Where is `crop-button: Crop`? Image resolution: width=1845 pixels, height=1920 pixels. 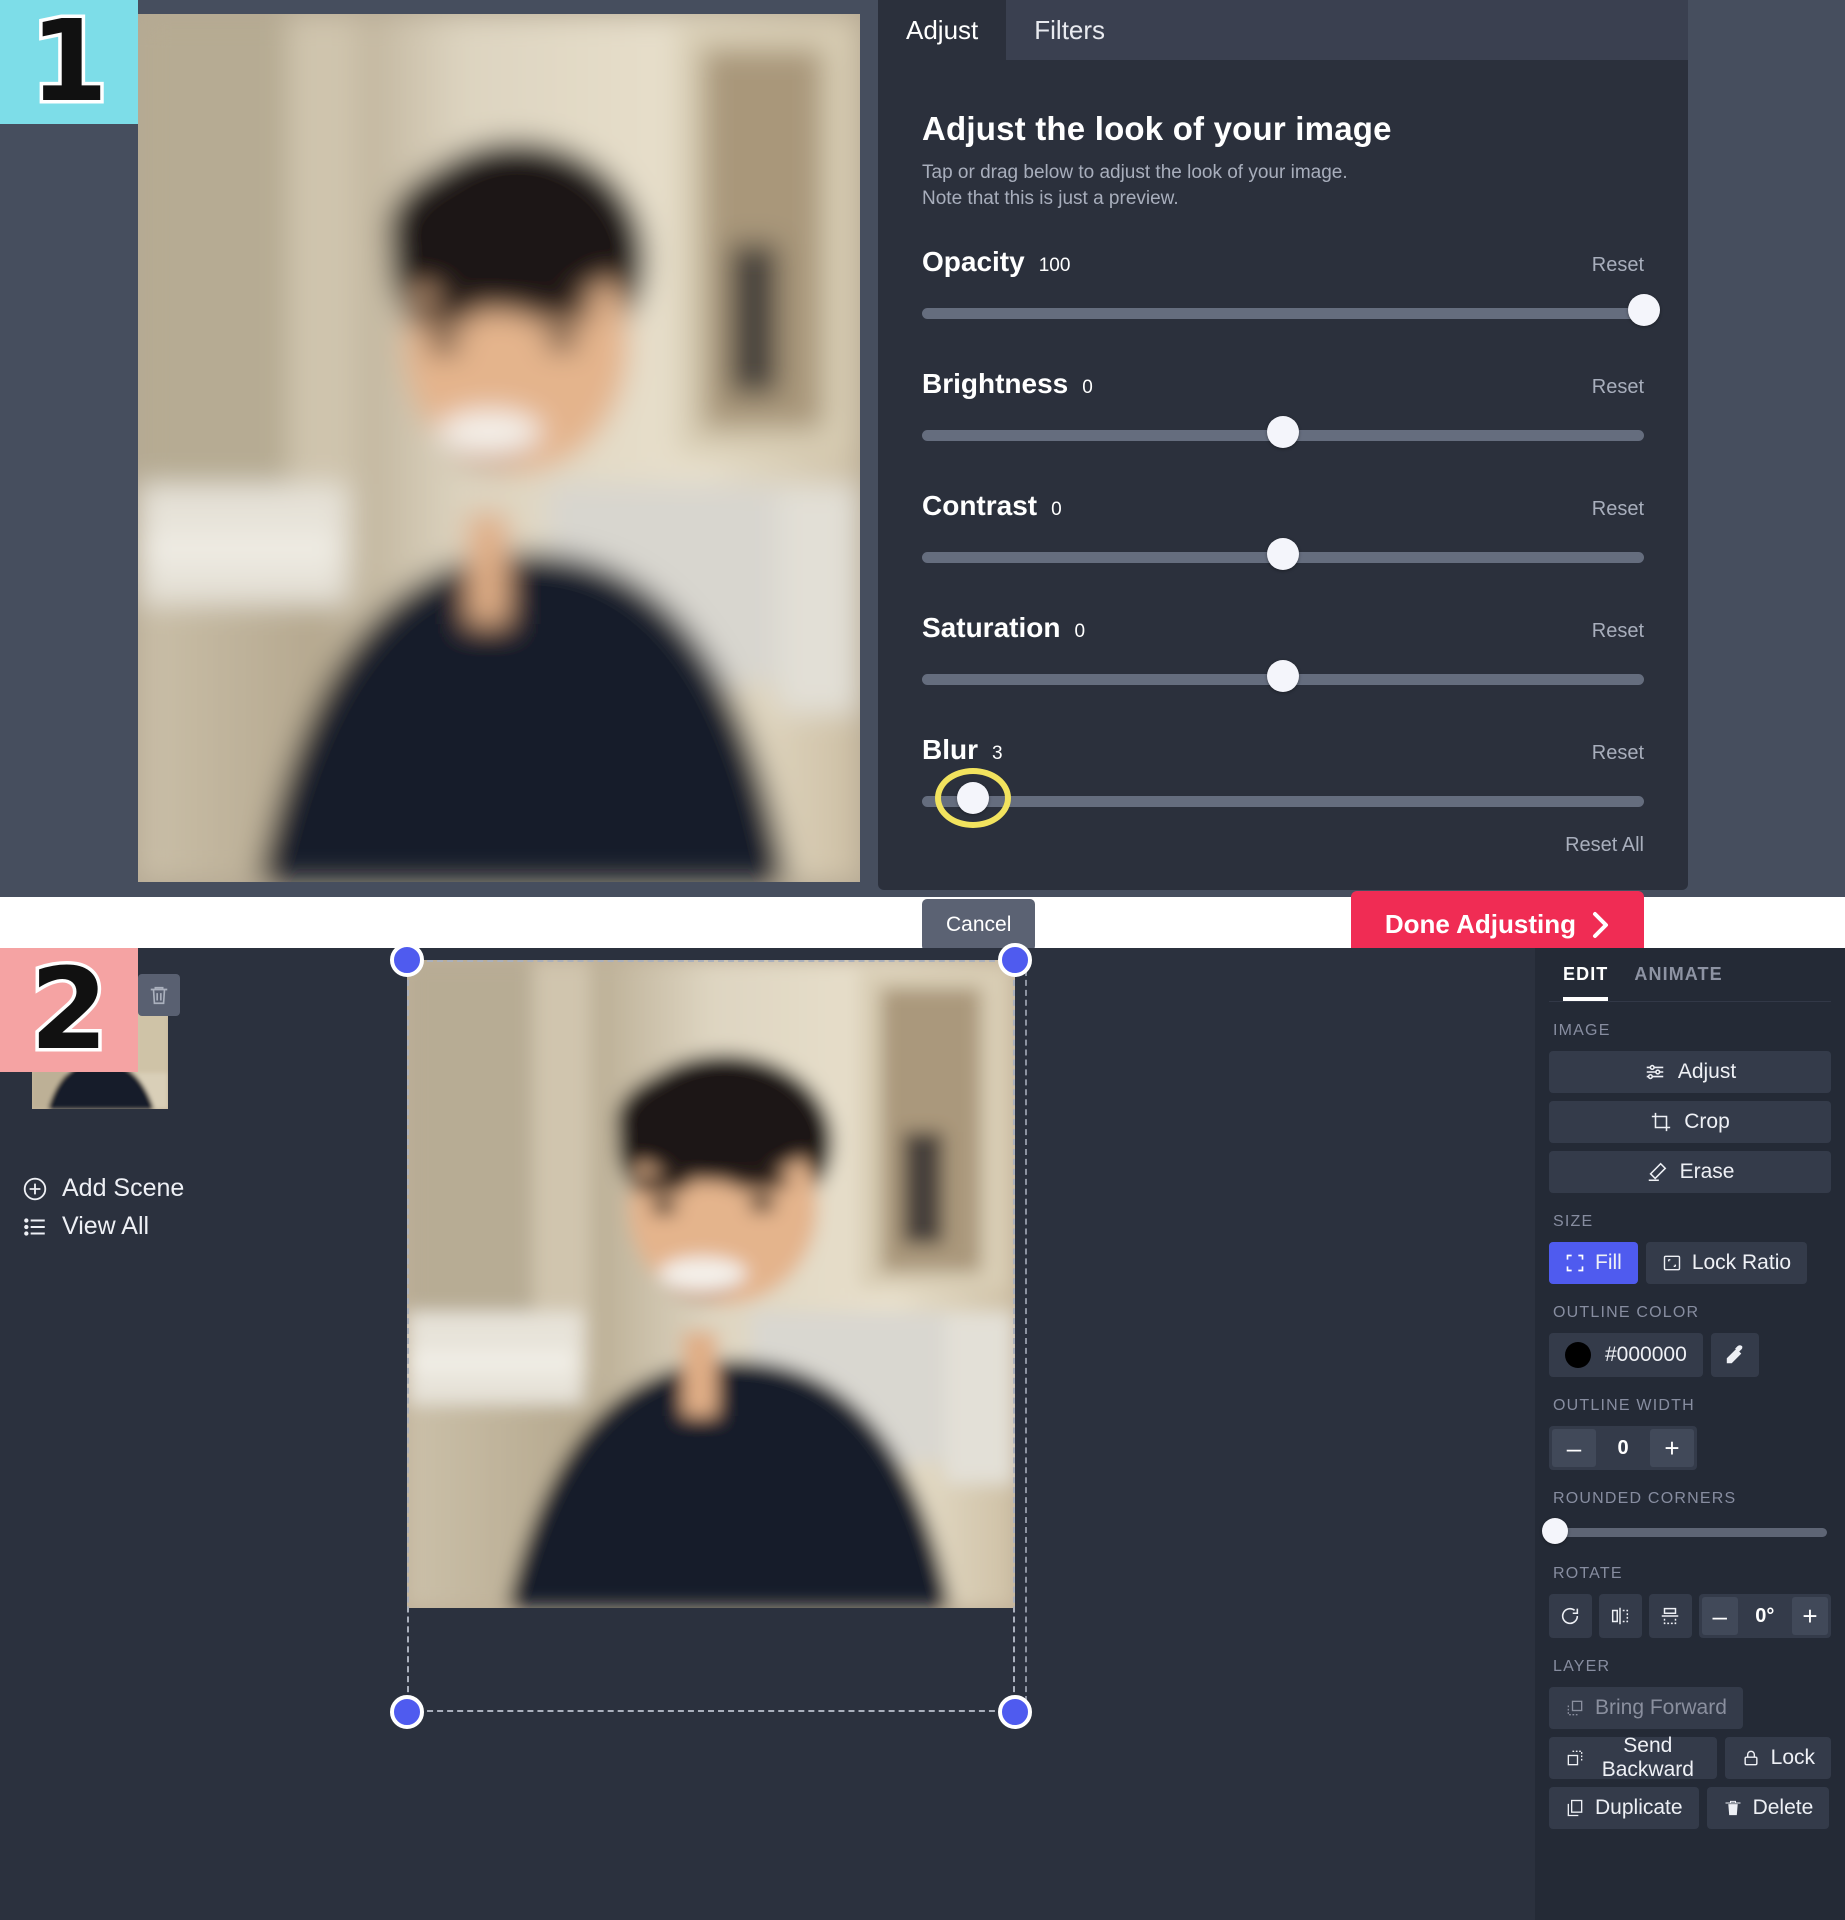 crop-button: Crop is located at coordinates (1690, 1122).